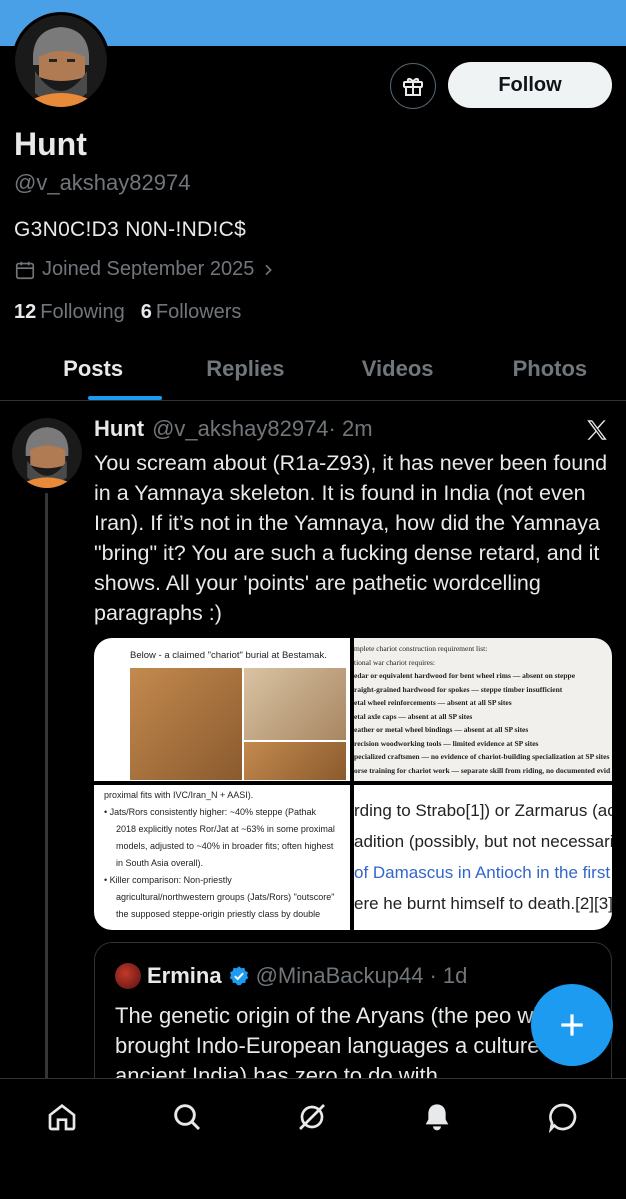  Describe the element at coordinates (179, 795) in the screenshot. I see `media-3-line: proximal fits with IVC/Iran_N + AASI).` at that location.